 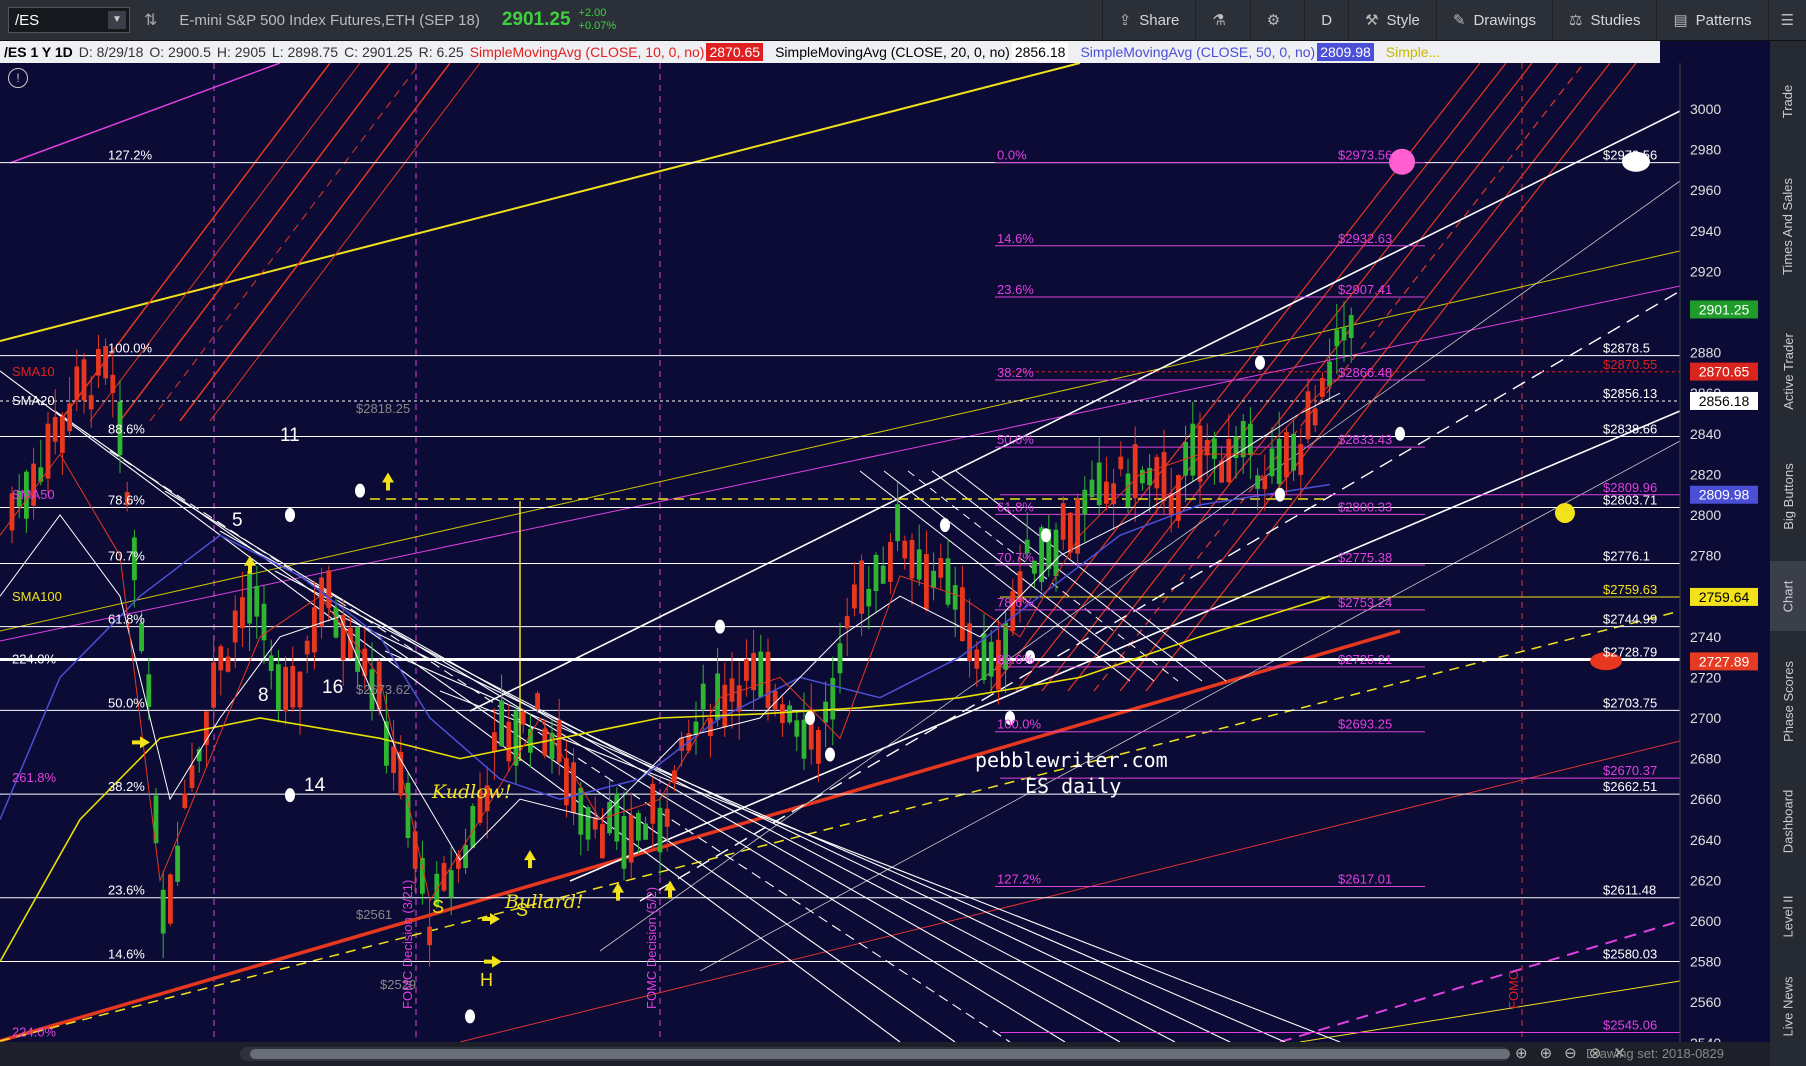 What do you see at coordinates (33, 371) in the screenshot?
I see `left-sma-label: SMA10` at bounding box center [33, 371].